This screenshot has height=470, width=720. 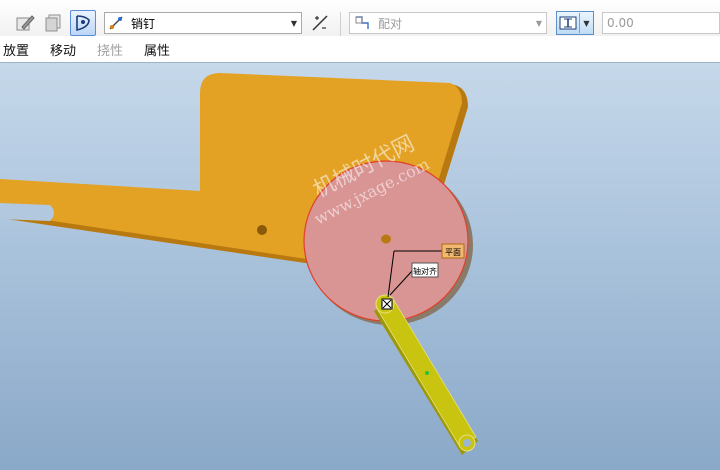 What do you see at coordinates (116, 23) in the screenshot?
I see `pin-connection-icon` at bounding box center [116, 23].